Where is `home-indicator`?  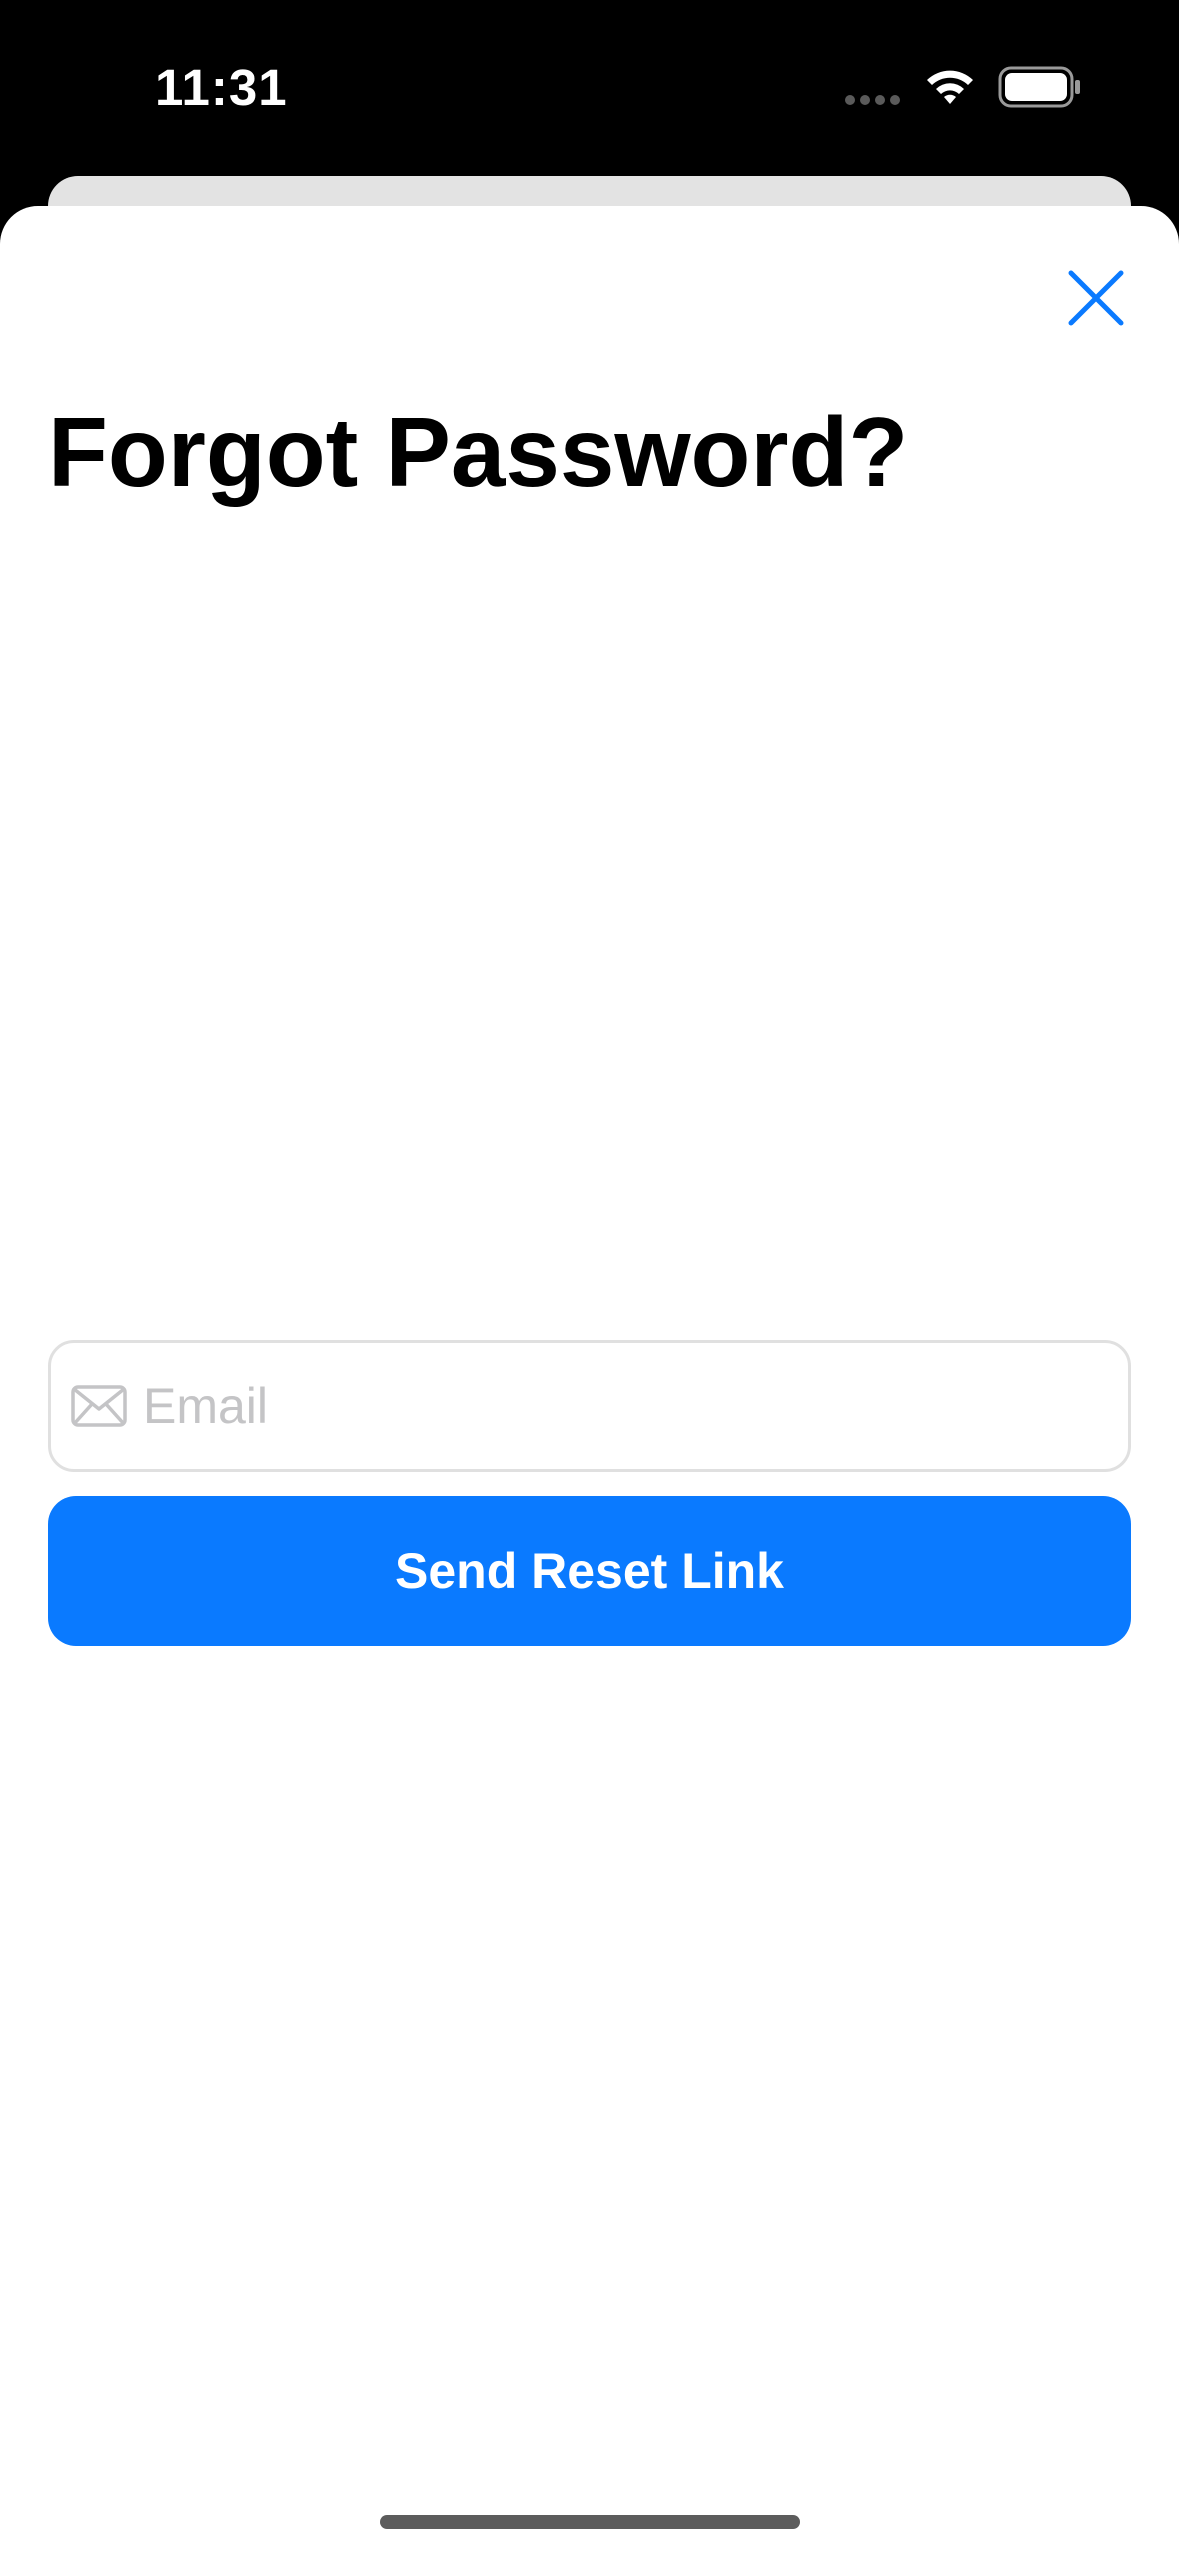
home-indicator is located at coordinates (590, 2522).